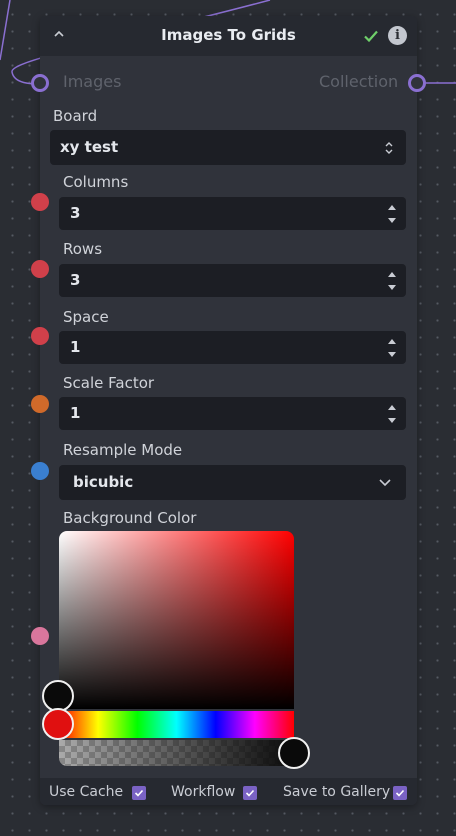 This screenshot has height=836, width=456. Describe the element at coordinates (232, 280) in the screenshot. I see `rows-input: 3` at that location.